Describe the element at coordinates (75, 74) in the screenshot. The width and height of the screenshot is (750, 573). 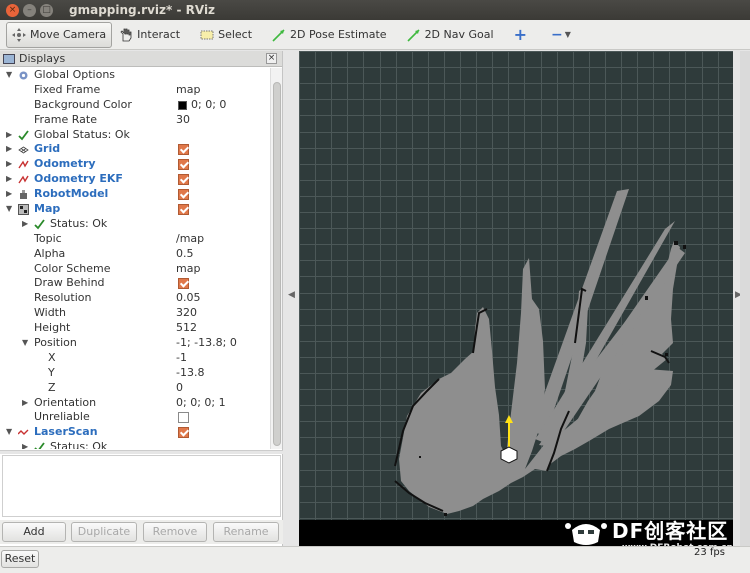
I see `display-row-label: Global Options` at that location.